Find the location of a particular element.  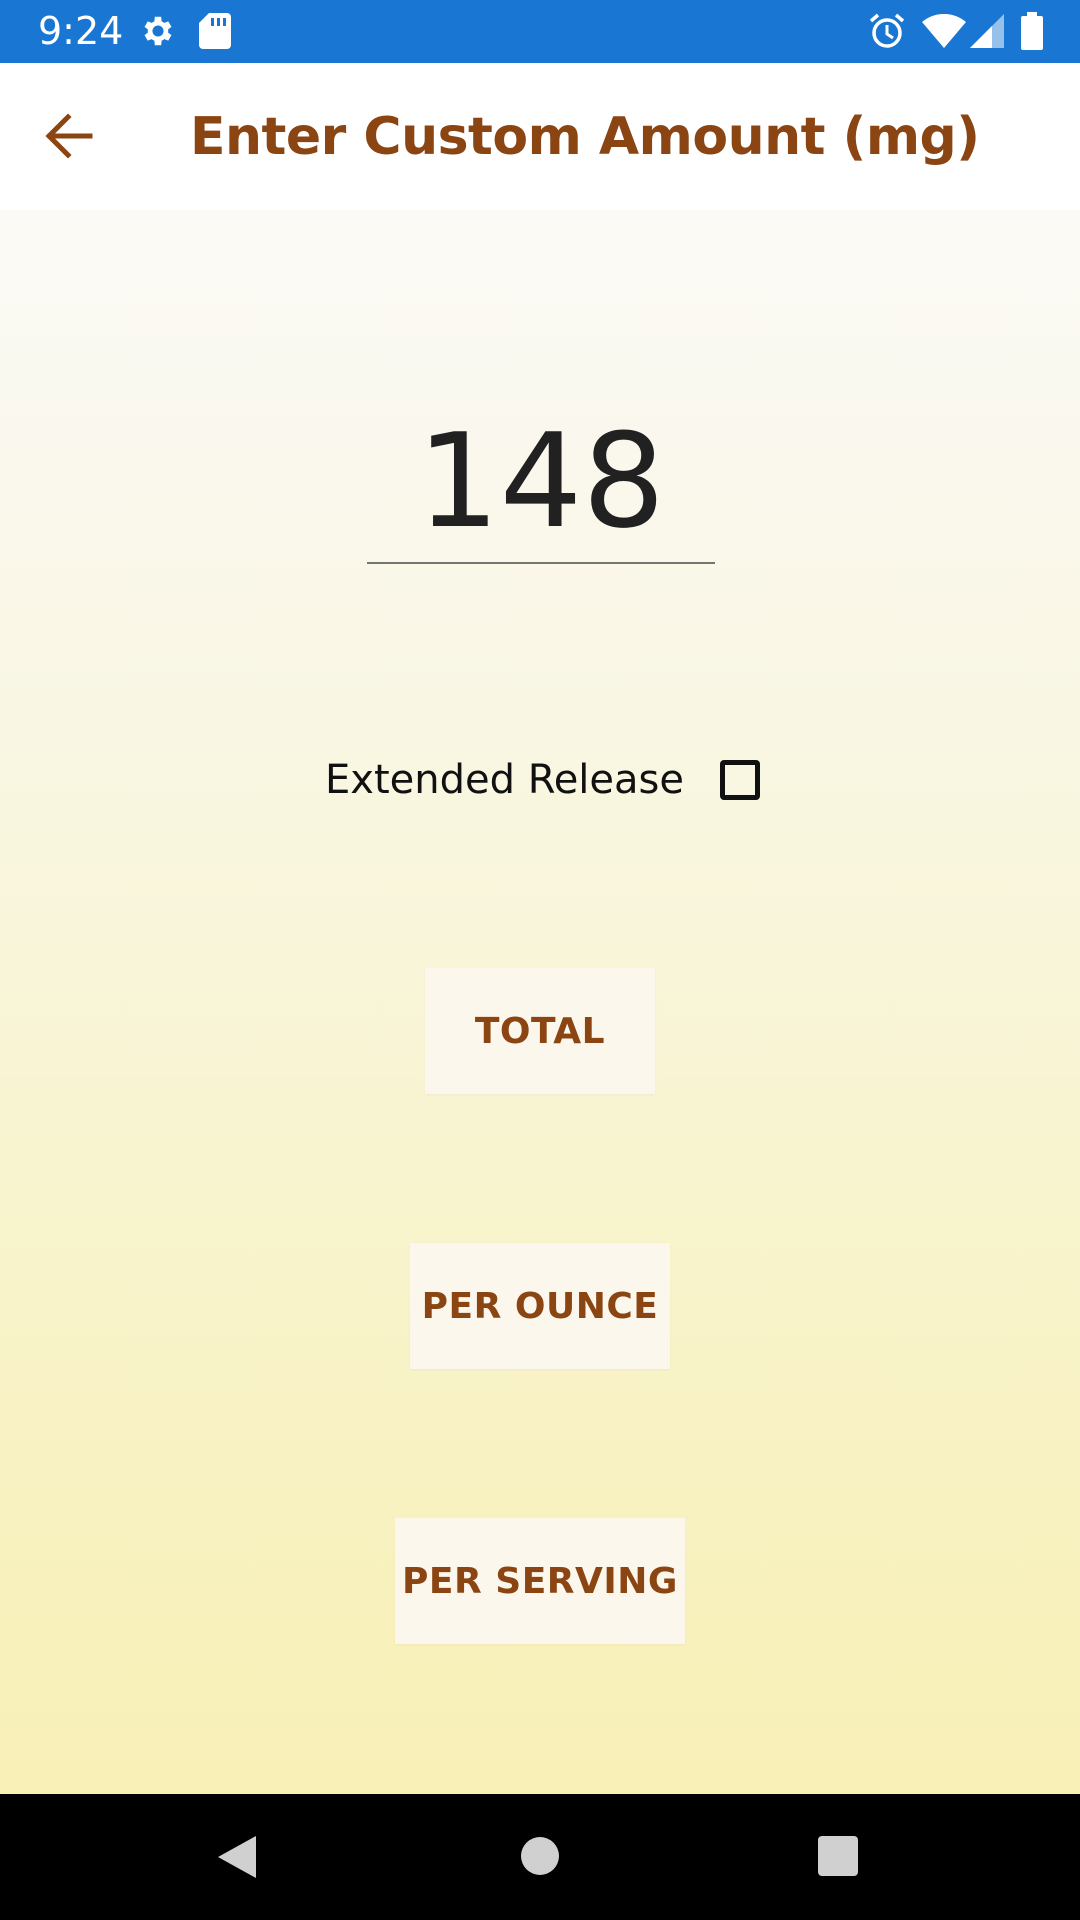

total-button: TOTAL is located at coordinates (540, 1031).